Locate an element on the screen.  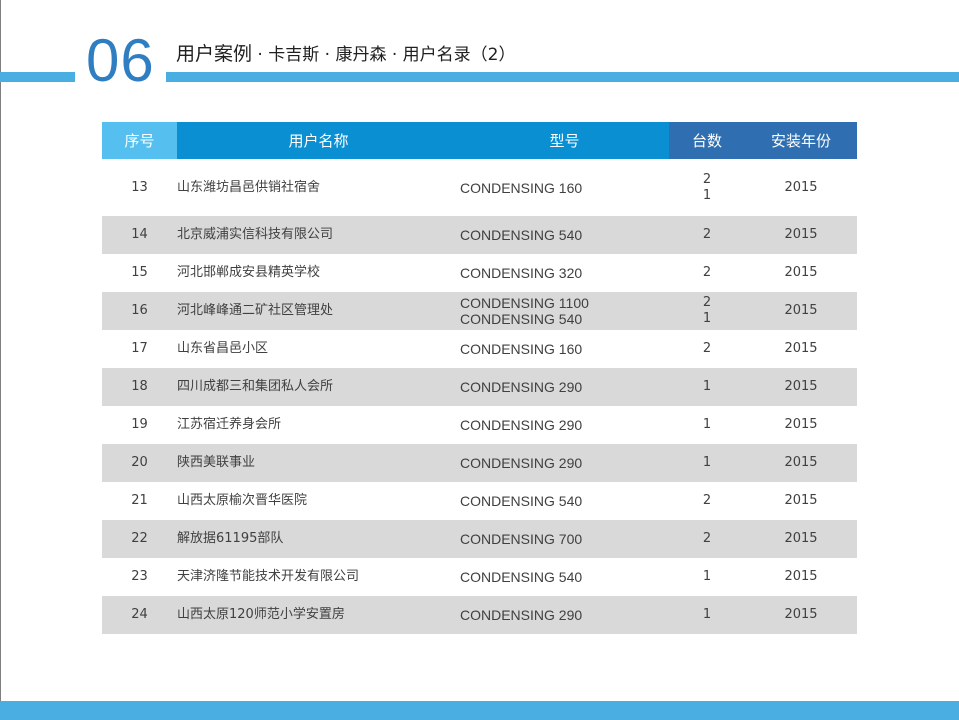
page-title: 用户案例 · 卡吉斯 · 康丹森 · 用户名录（2） is located at coordinates (345, 54).